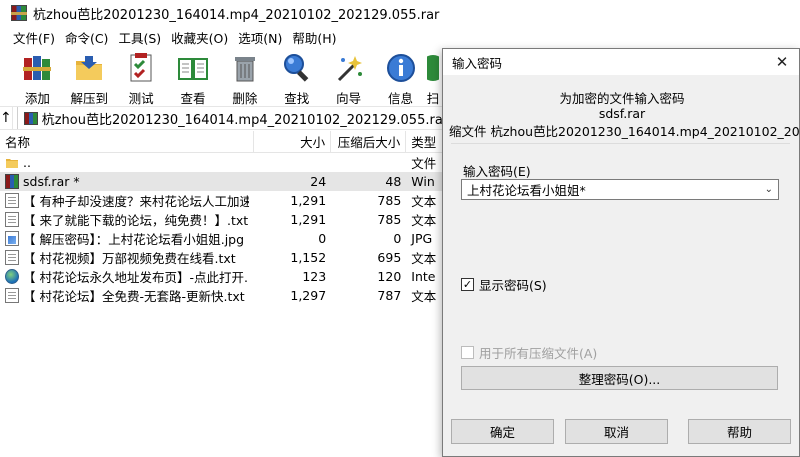 This screenshot has width=800, height=457. I want to click on test-checklist-icon, so click(141, 68).